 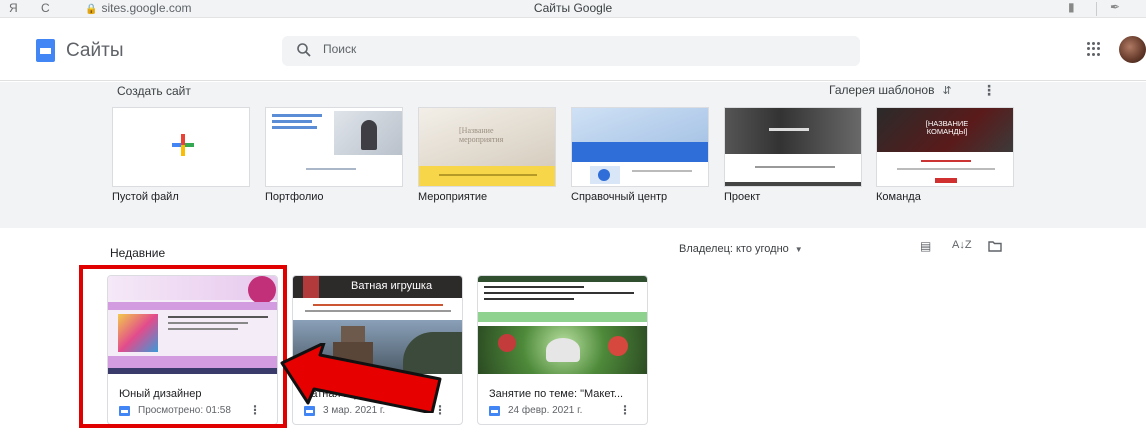 What do you see at coordinates (562, 325) in the screenshot?
I see `site-thumbnail` at bounding box center [562, 325].